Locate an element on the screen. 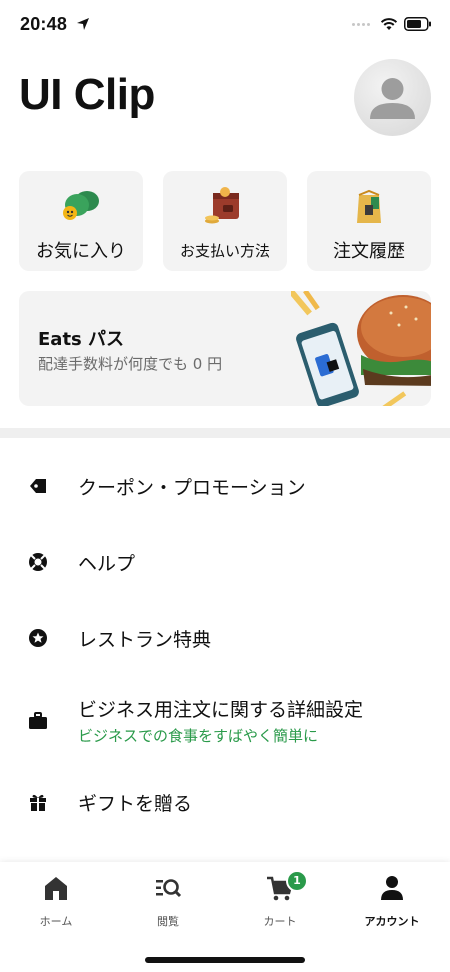 This screenshot has height=972, width=450. favorites-label: お気に入り is located at coordinates (81, 251).